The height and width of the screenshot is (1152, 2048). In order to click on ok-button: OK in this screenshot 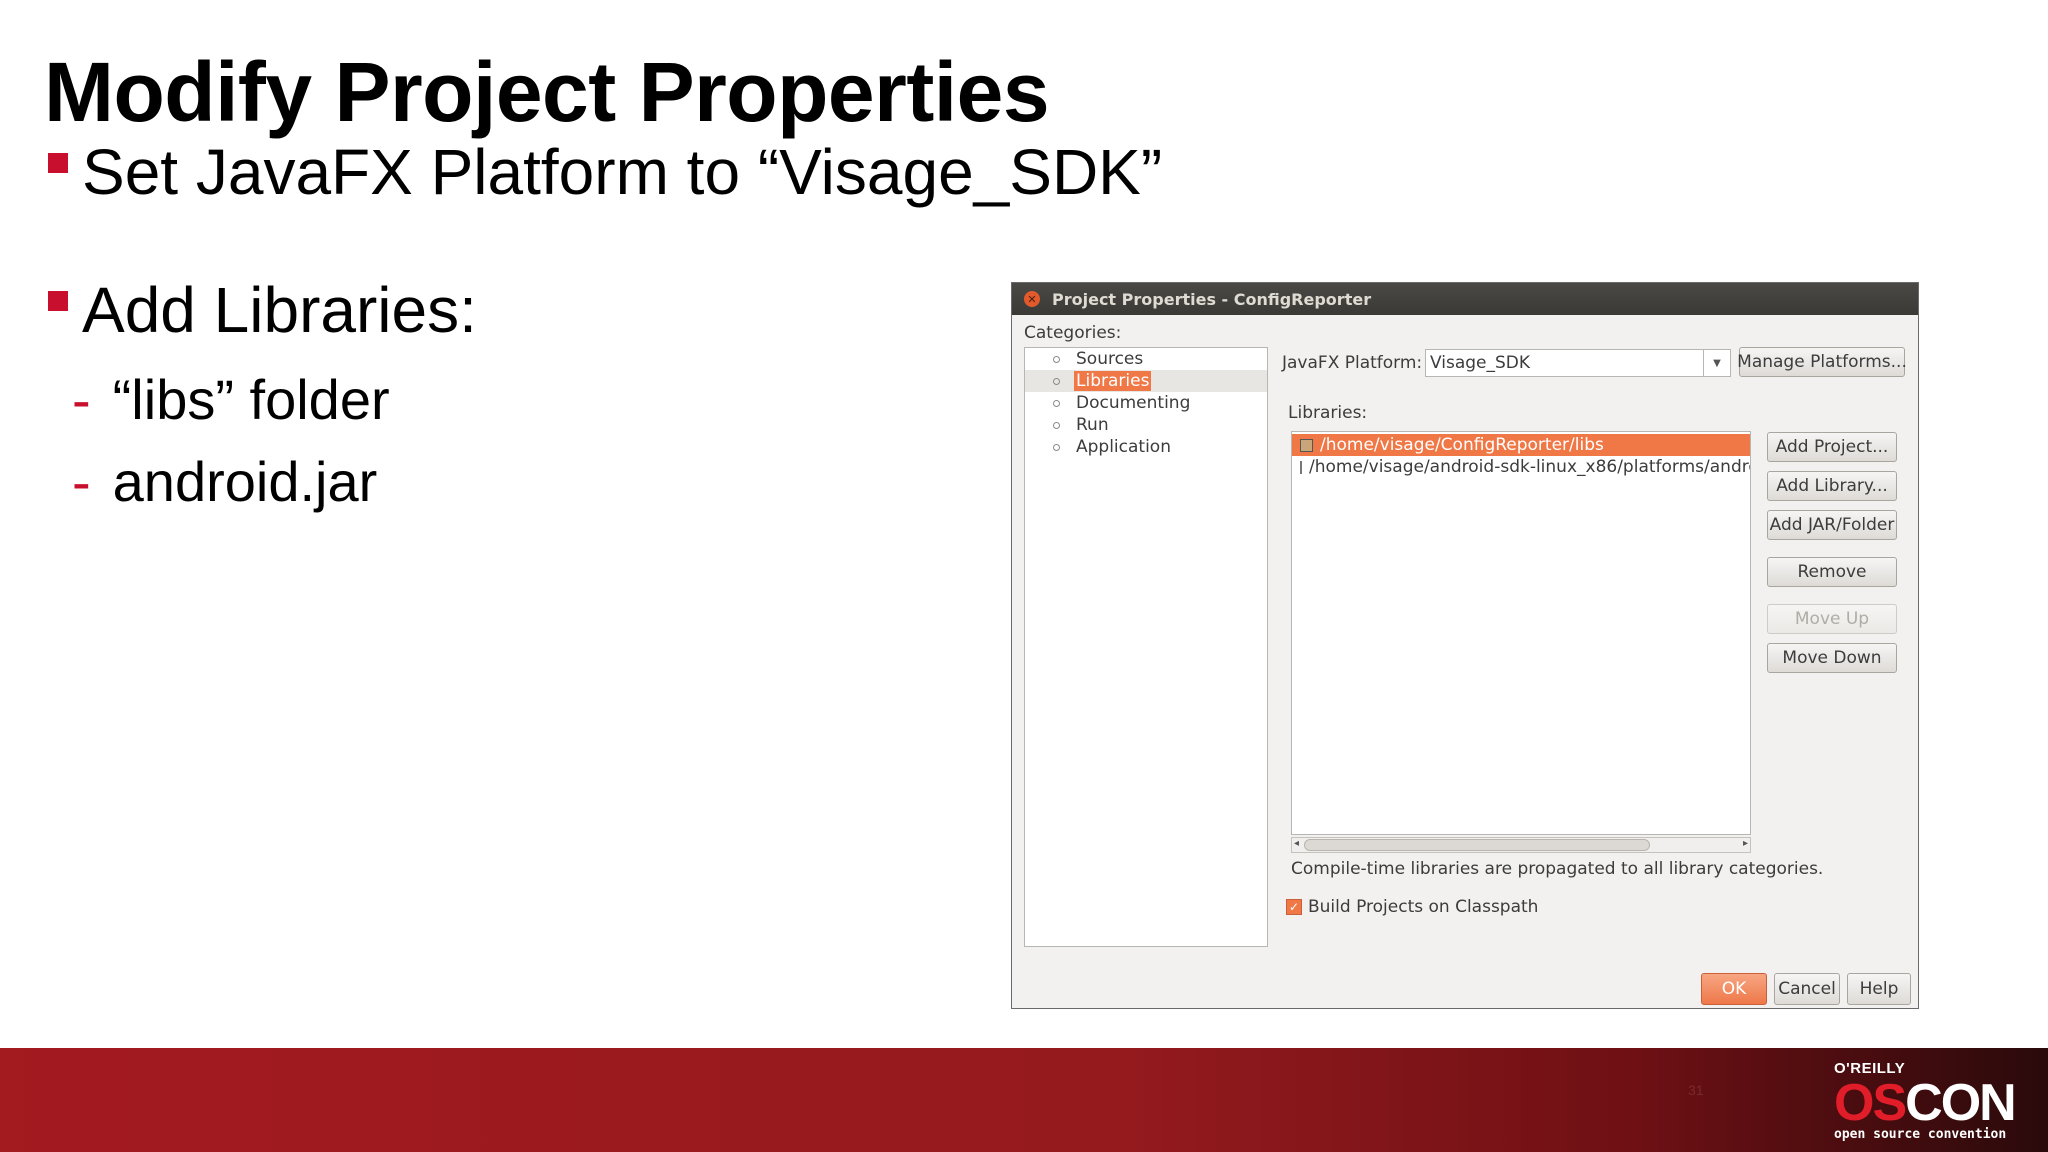, I will do `click(1734, 989)`.